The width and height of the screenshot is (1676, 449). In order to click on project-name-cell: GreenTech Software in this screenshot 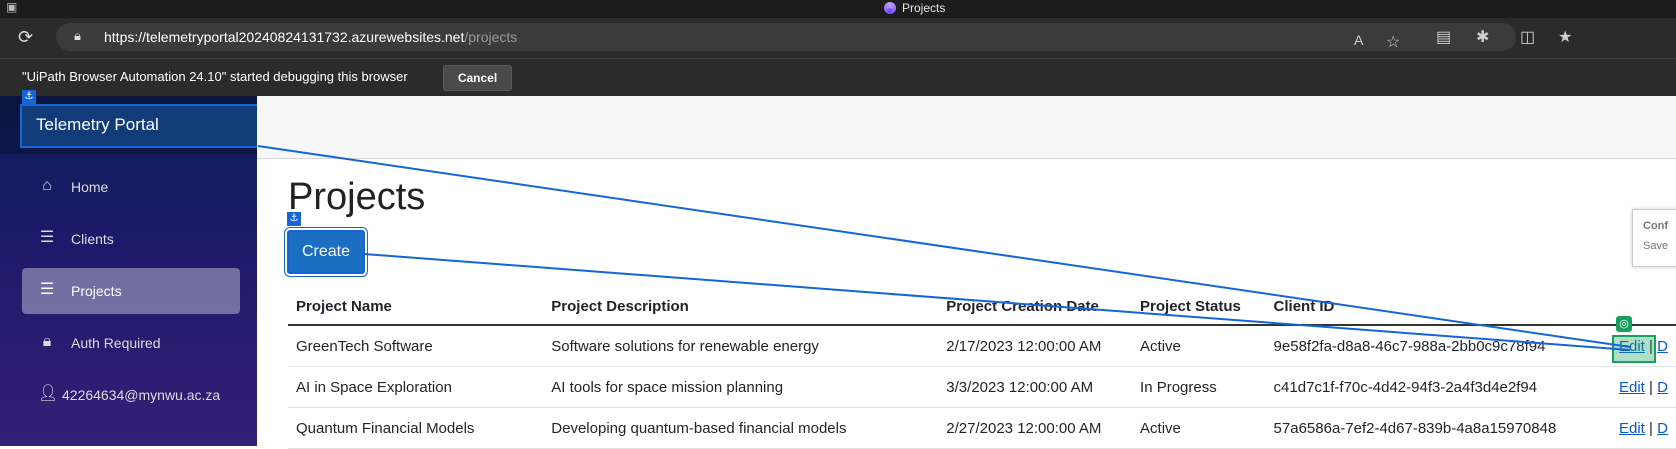, I will do `click(416, 346)`.